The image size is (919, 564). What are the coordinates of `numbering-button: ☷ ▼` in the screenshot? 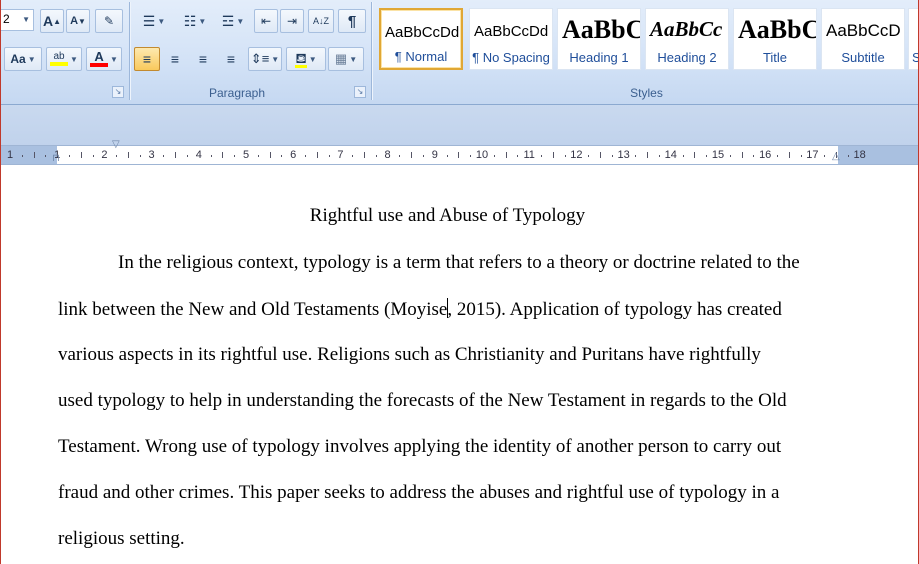 It's located at (195, 21).